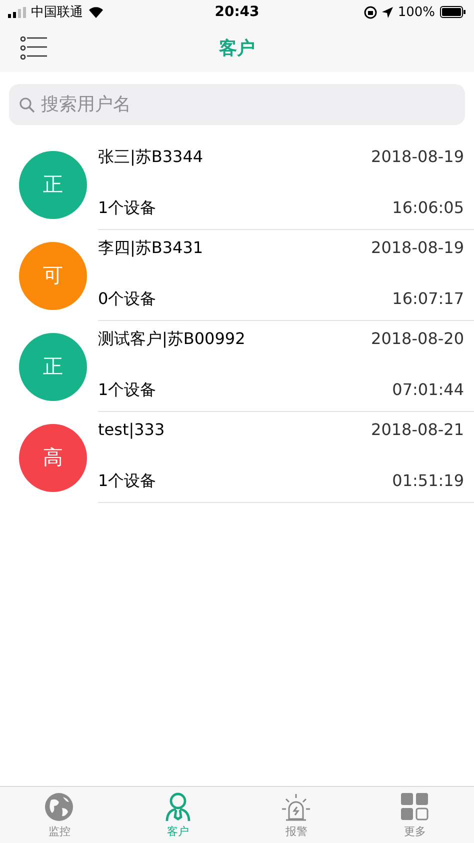  I want to click on customer-name: test|333, so click(132, 429).